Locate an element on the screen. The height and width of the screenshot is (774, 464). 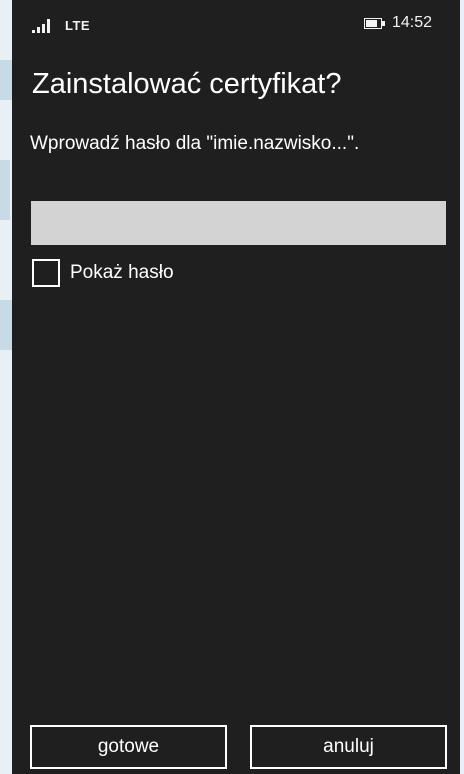
signal-strength-icon is located at coordinates (44, 26).